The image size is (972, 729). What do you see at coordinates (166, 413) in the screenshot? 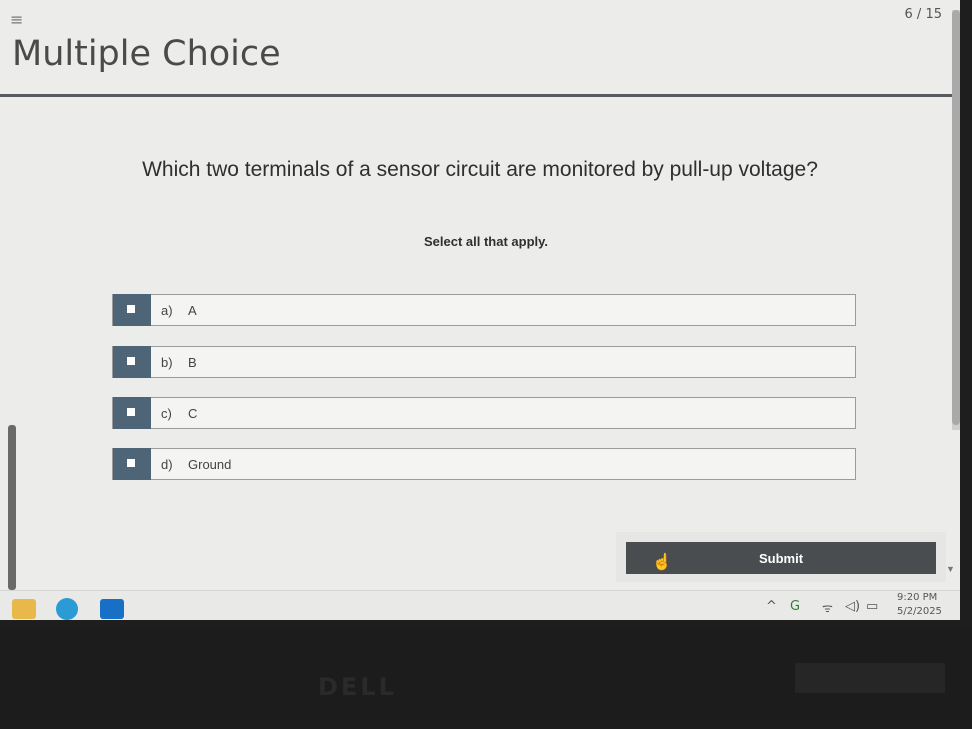
I see `option-letter: c)` at bounding box center [166, 413].